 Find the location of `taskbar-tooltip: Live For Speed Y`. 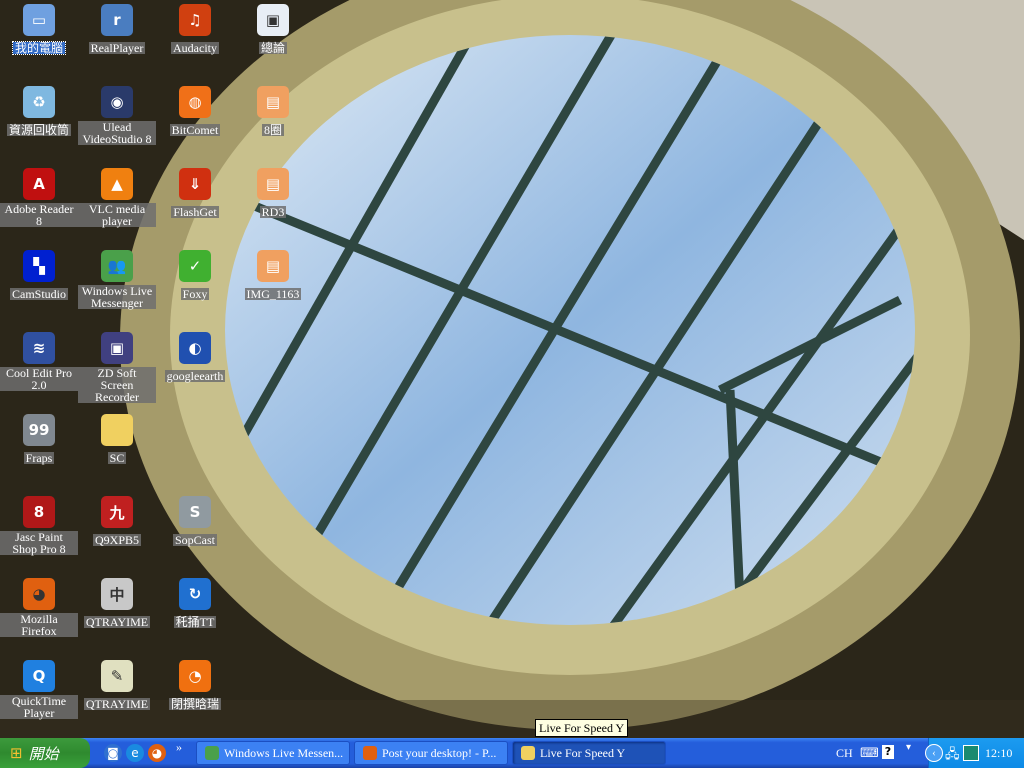

taskbar-tooltip: Live For Speed Y is located at coordinates (582, 728).